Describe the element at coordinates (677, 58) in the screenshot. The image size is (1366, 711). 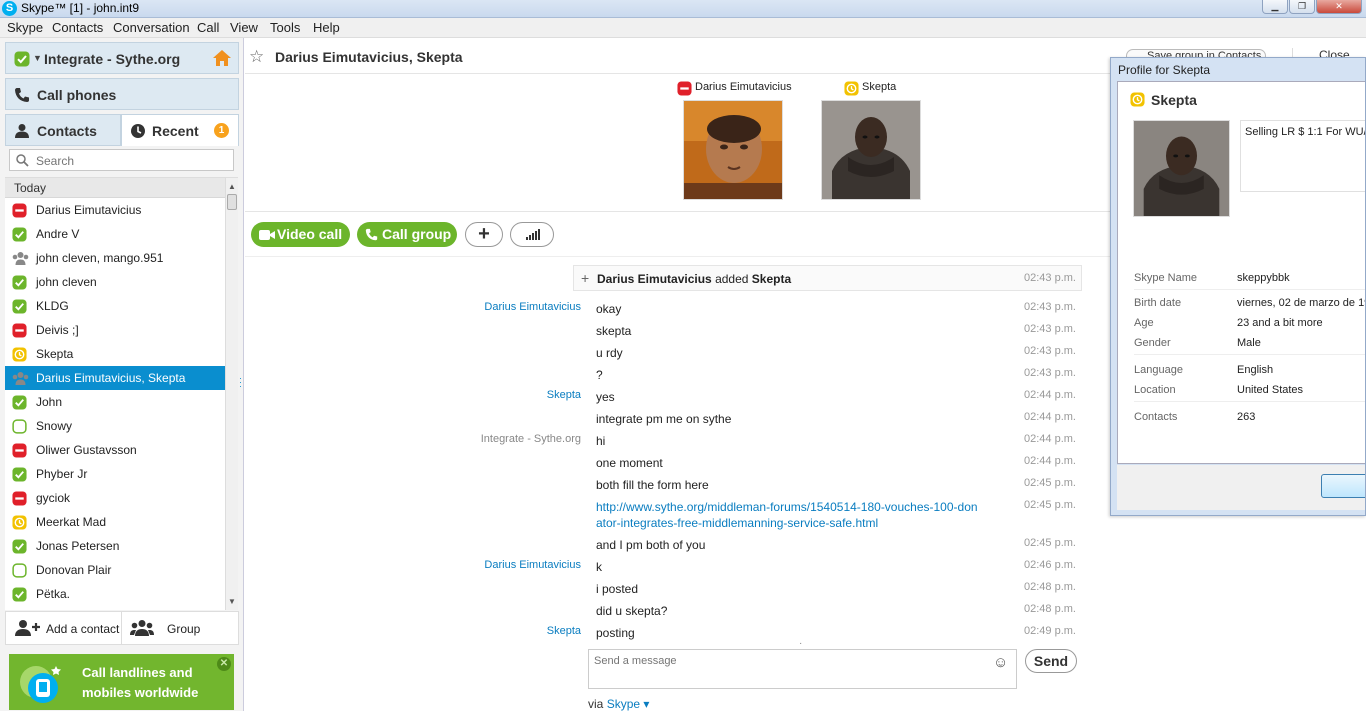
I see `conversation-header: ☆ Darius Eimutavicius, Skepta` at that location.